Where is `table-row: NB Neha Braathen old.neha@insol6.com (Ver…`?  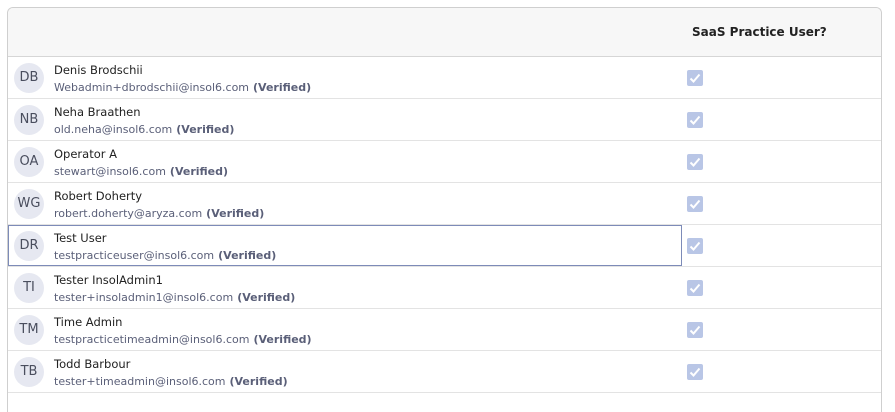
table-row: NB Neha Braathen old.neha@insol6.com (Ver… is located at coordinates (444, 120).